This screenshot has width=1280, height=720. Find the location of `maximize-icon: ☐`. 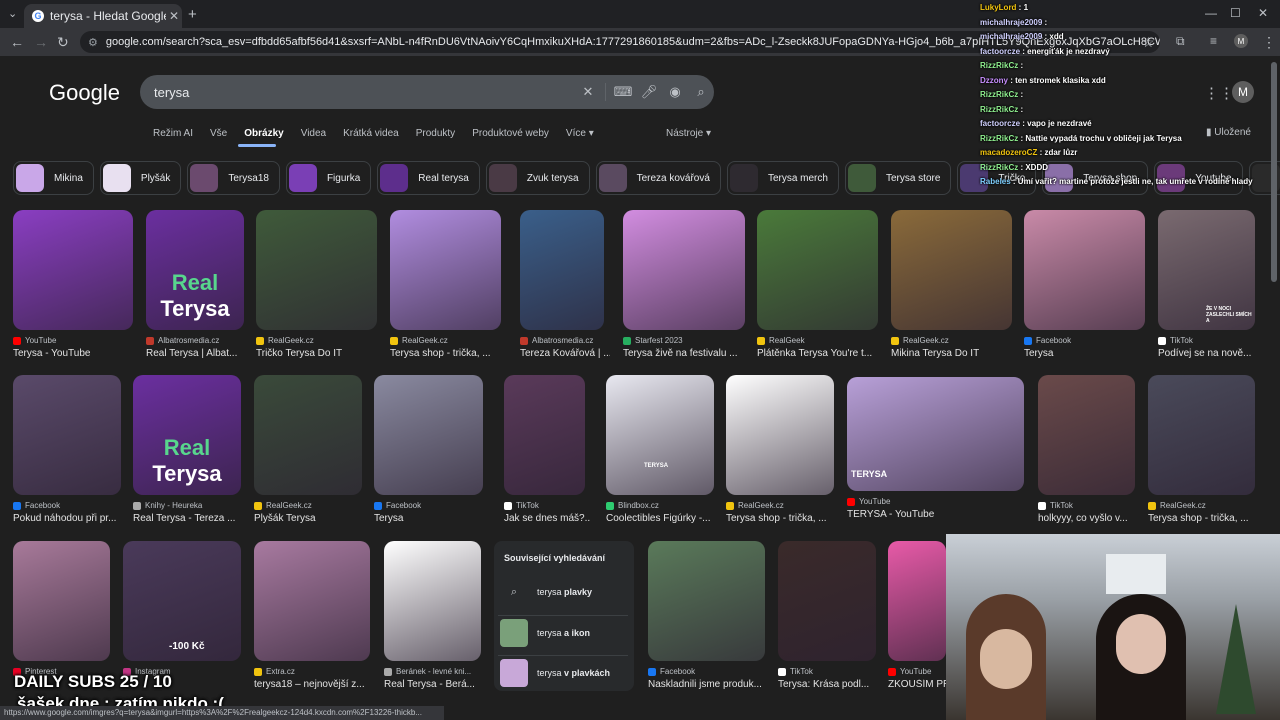

maximize-icon: ☐ is located at coordinates (1235, 13).